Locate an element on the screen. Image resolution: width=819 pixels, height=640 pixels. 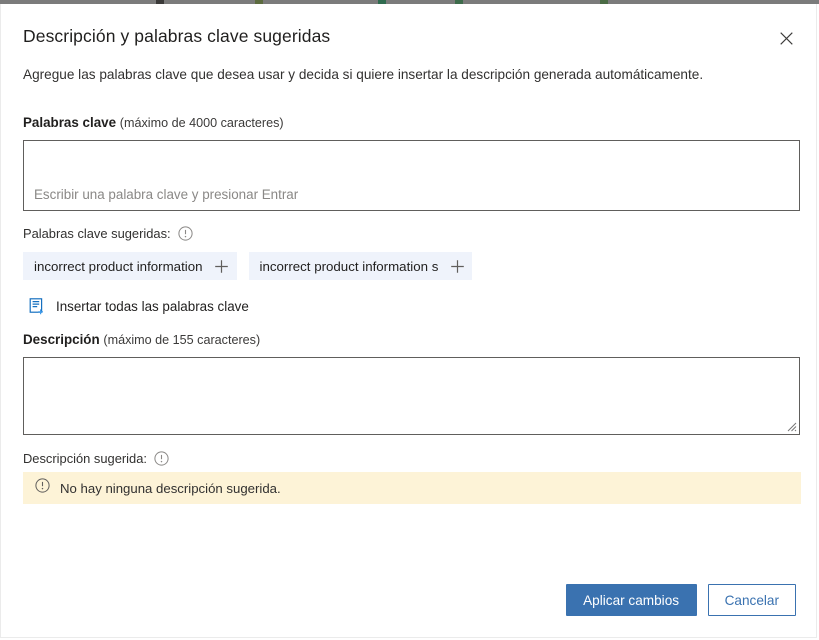
description-label: Descripción (máximo de 155 caracteres) is located at coordinates (141, 339).